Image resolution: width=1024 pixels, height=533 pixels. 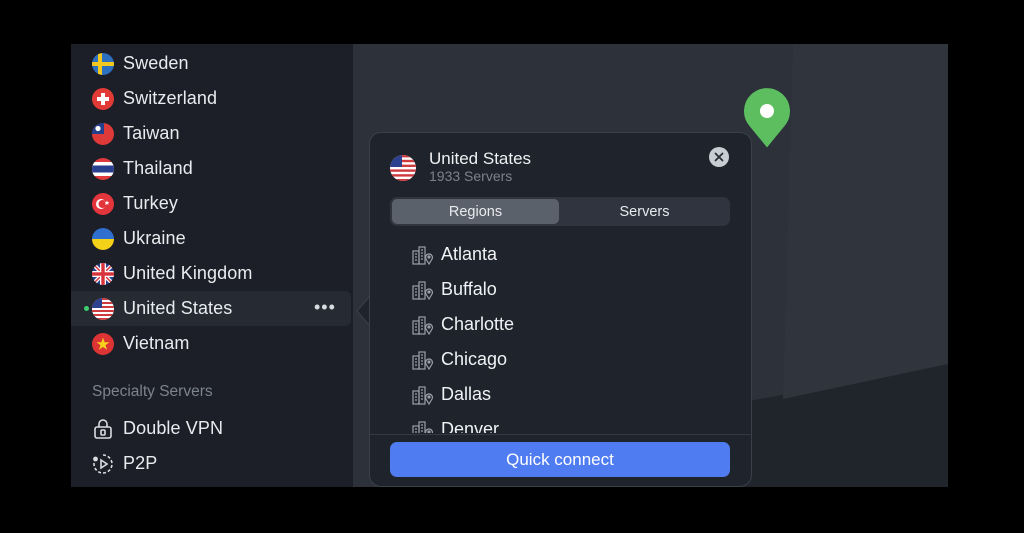 What do you see at coordinates (103, 464) in the screenshot?
I see `p2p-icon` at bounding box center [103, 464].